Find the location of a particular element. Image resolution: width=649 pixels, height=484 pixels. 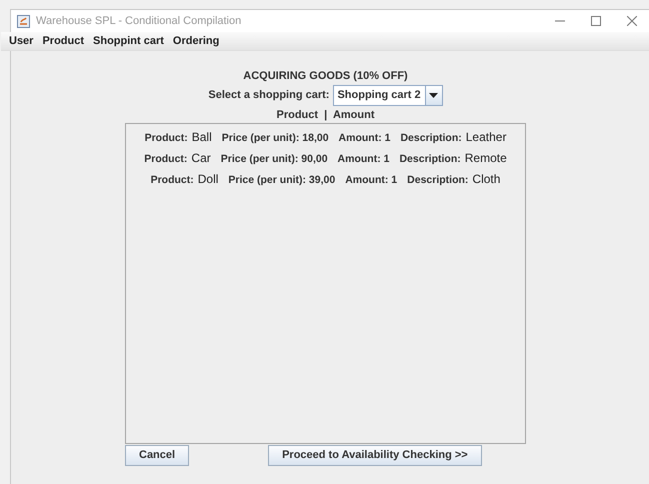

product-name: Car is located at coordinates (201, 158).